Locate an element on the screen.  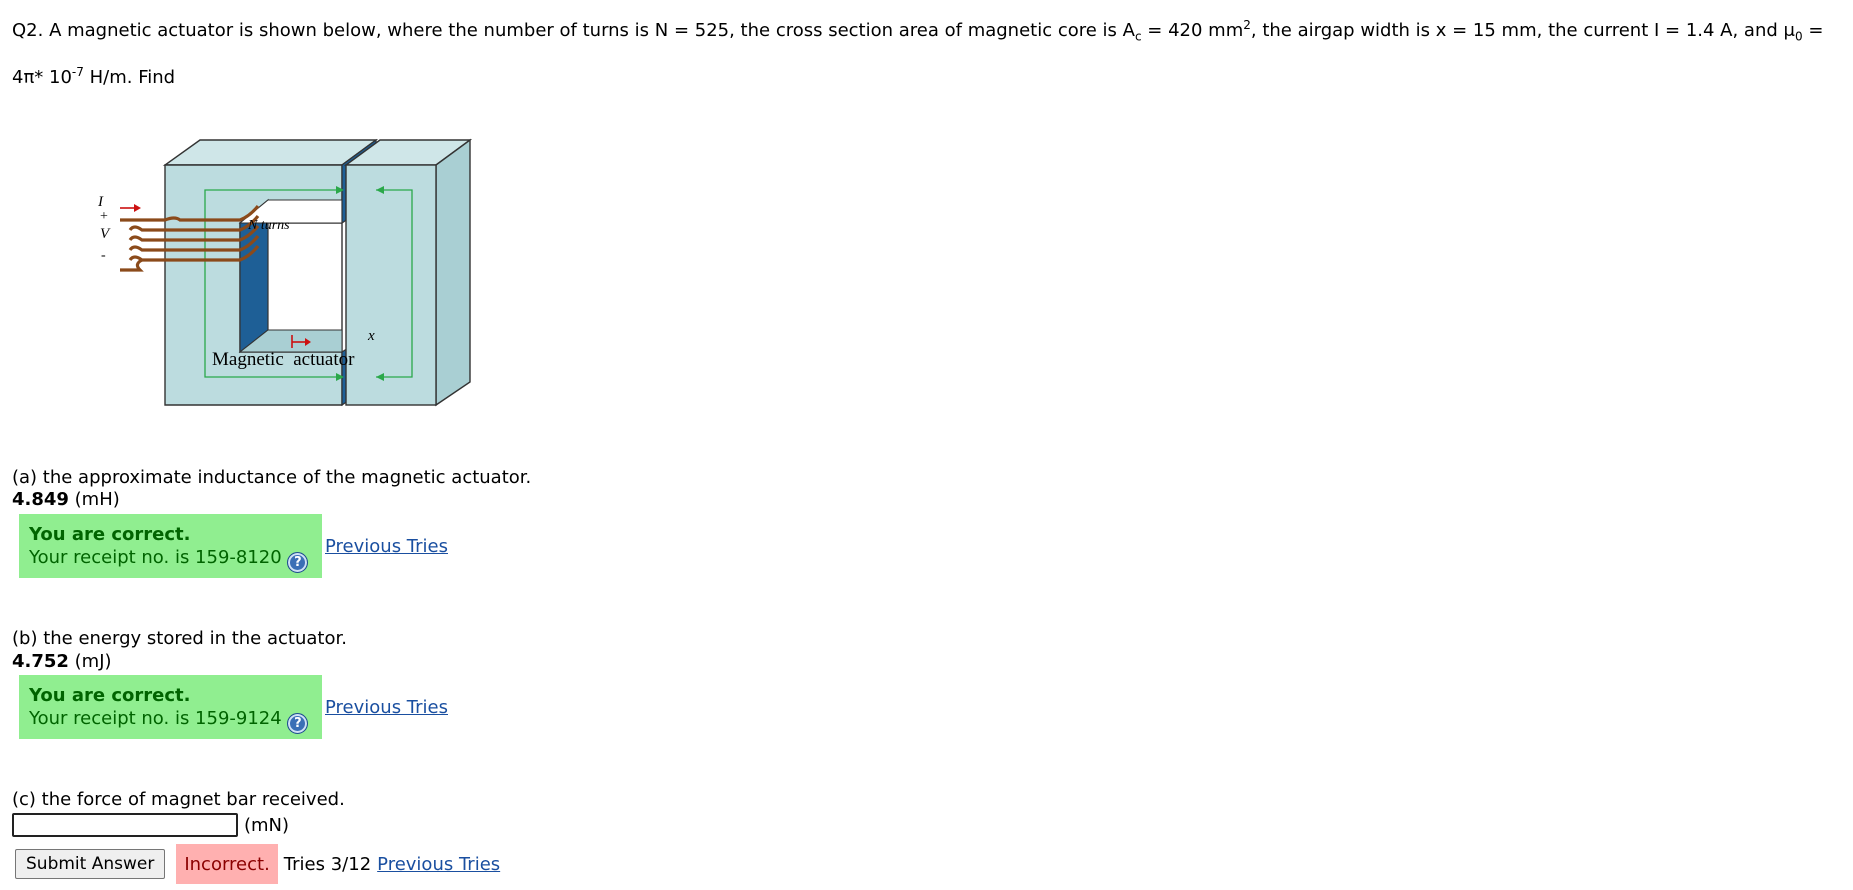
magnetic-actuator-figure: N turns I + V - x Magnetic actuator is located at coordinates (299, 282).